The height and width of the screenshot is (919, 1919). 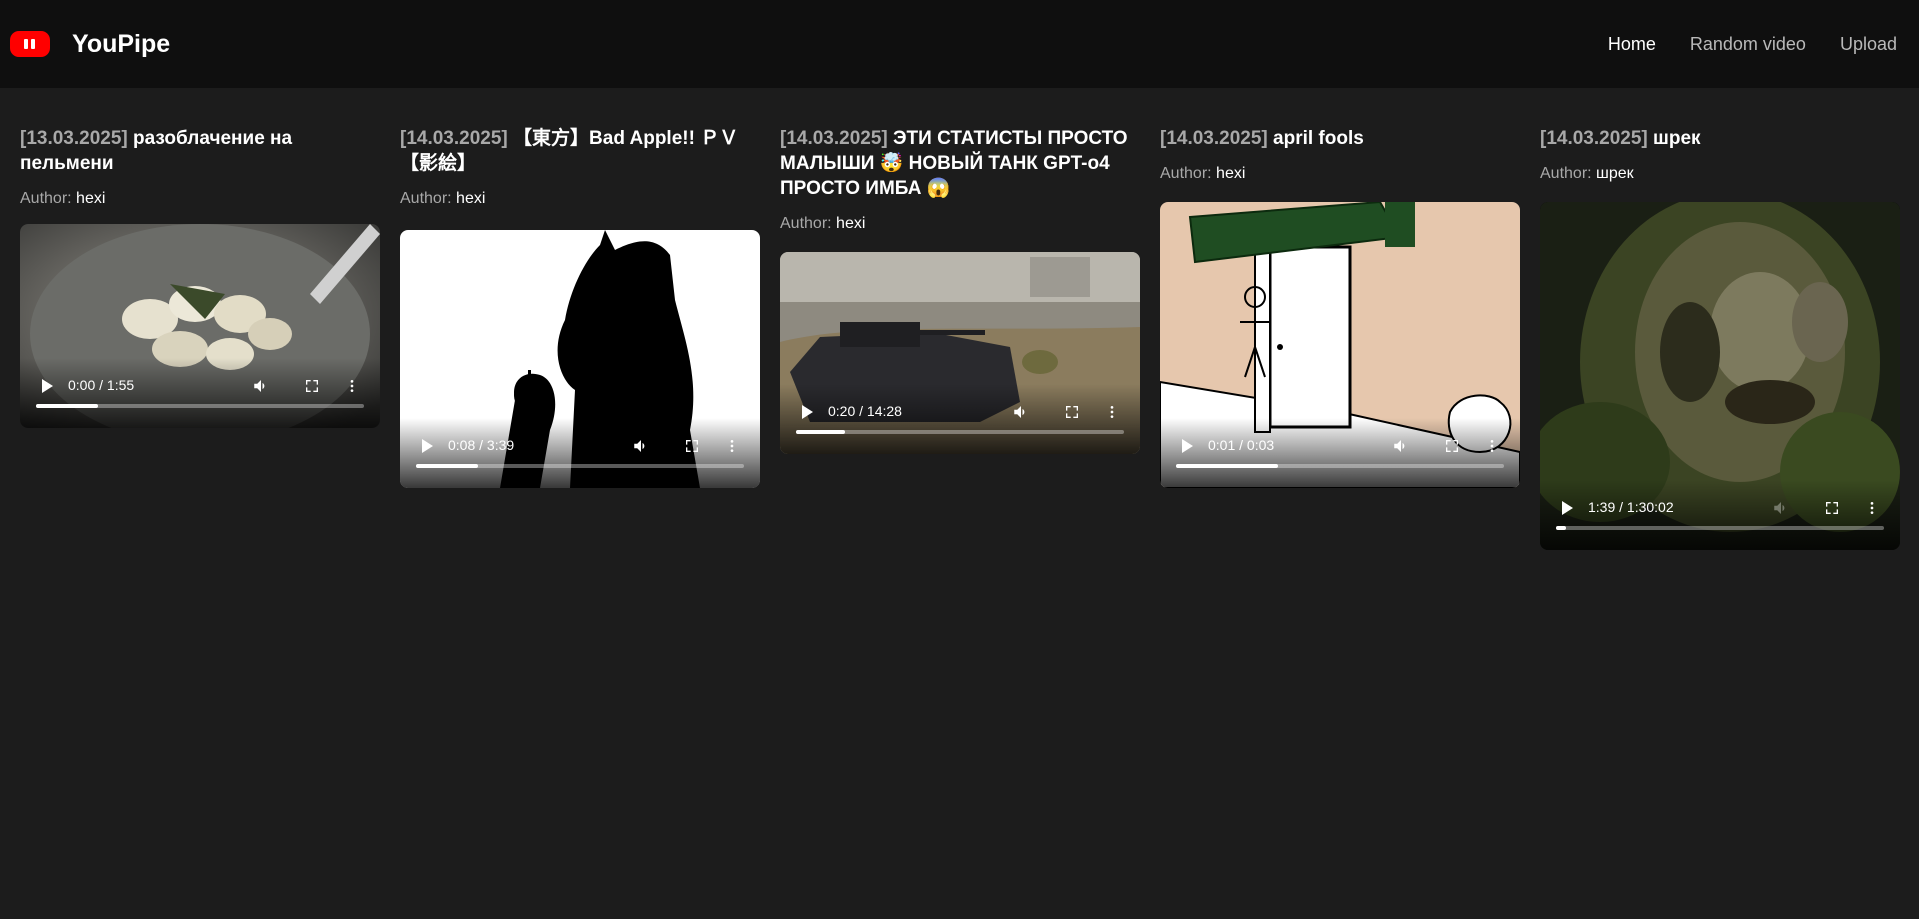 What do you see at coordinates (481, 445) in the screenshot?
I see `time-display: 0:08 / 3:39` at bounding box center [481, 445].